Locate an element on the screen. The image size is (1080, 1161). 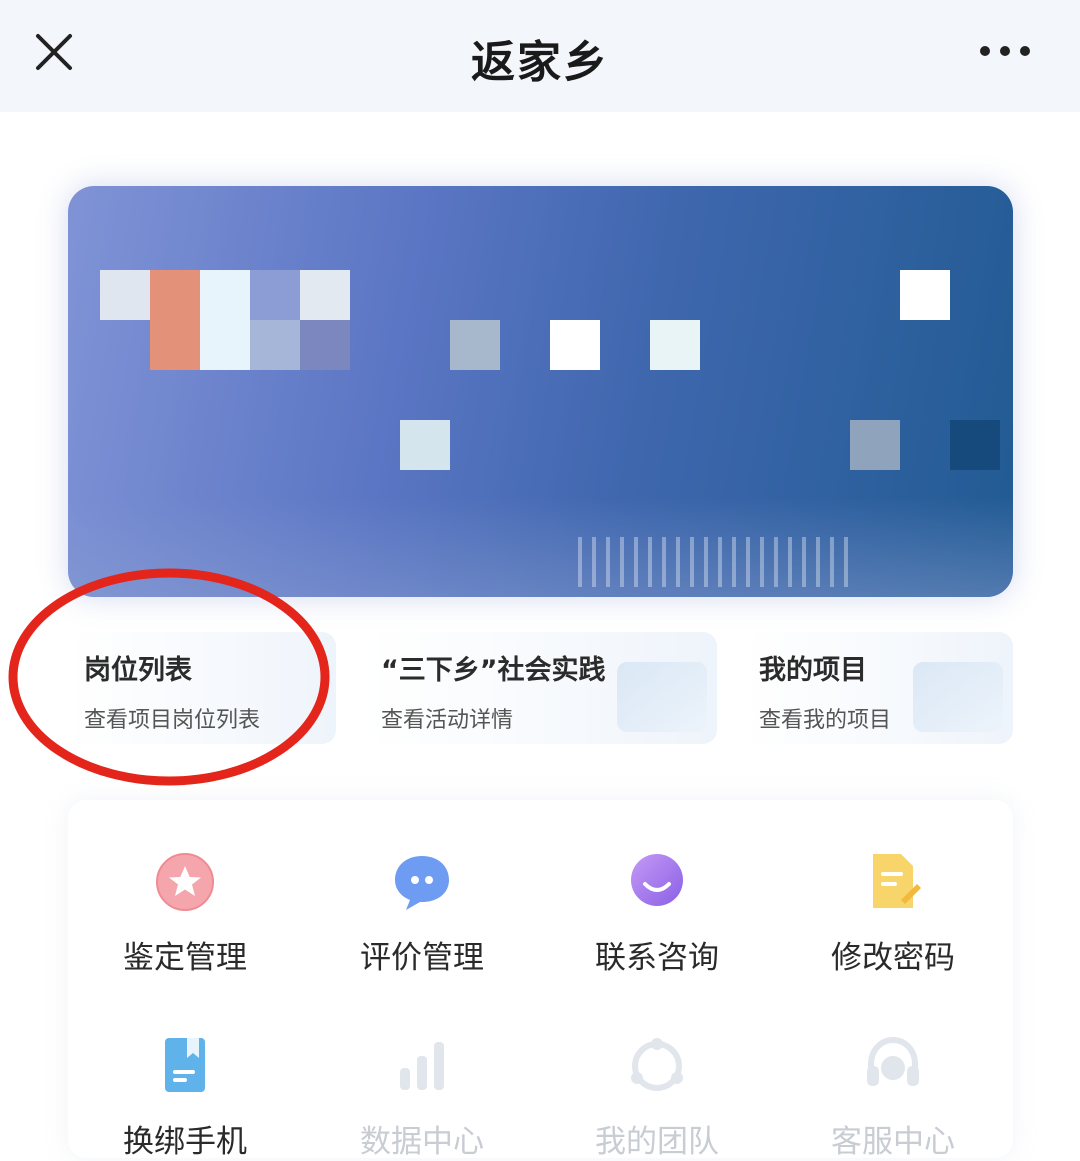
menu-item-label: 鉴定管理 is located at coordinates (185, 958).